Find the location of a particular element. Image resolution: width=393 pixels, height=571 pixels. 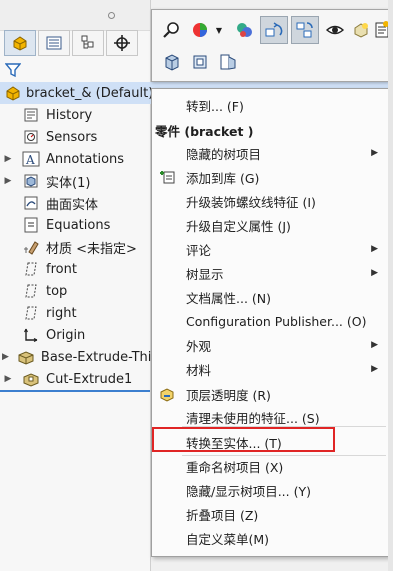

transparency-icon is located at coordinates (361, 30).